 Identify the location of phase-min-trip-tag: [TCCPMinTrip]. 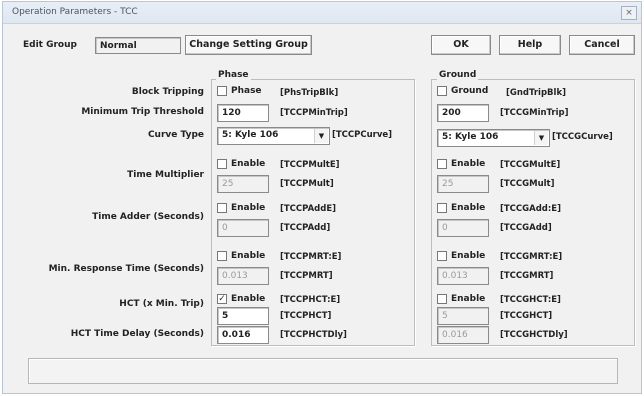
(314, 113).